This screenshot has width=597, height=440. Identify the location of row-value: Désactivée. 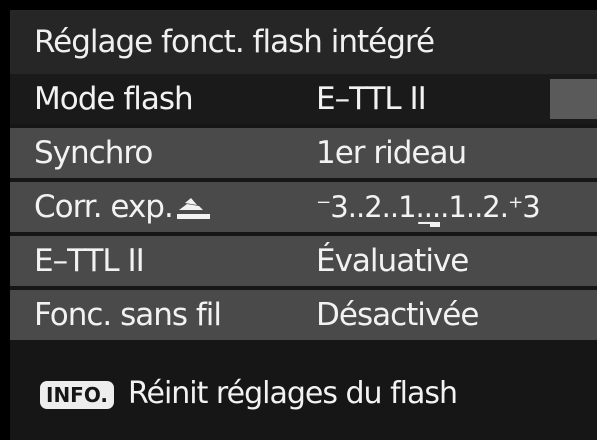
(397, 315).